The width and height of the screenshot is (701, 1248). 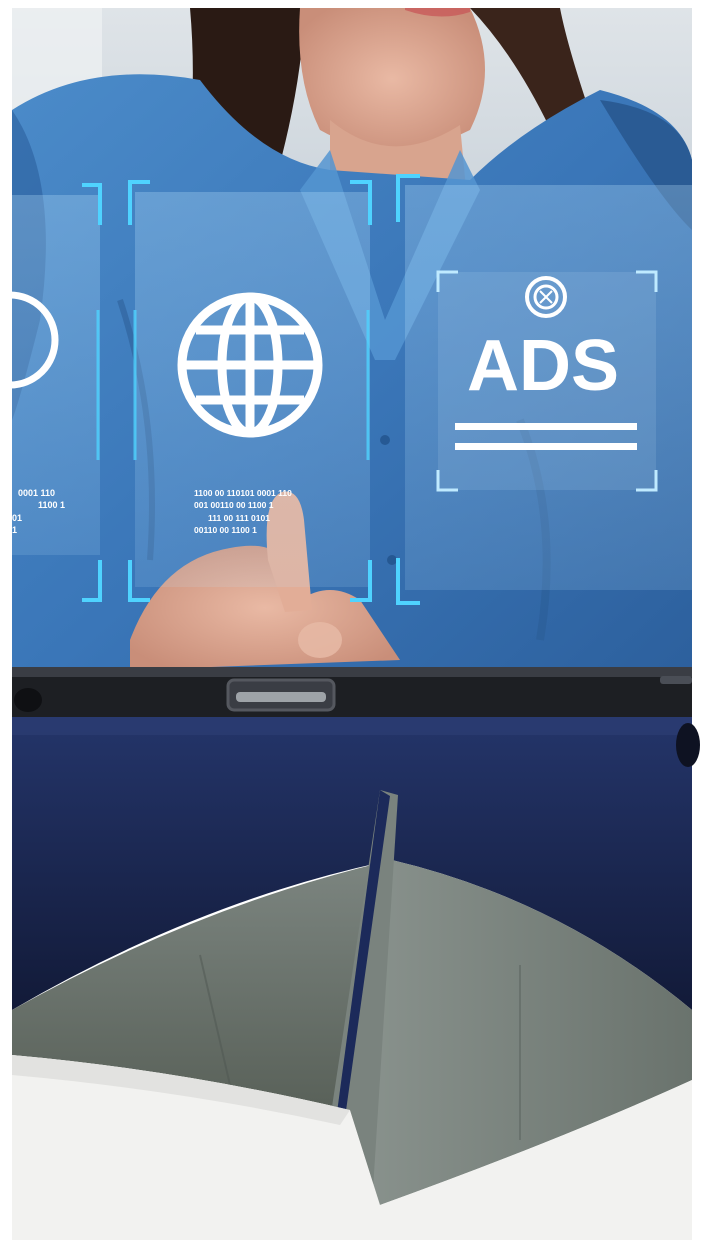 I want to click on globe-icon, so click(x=250, y=365).